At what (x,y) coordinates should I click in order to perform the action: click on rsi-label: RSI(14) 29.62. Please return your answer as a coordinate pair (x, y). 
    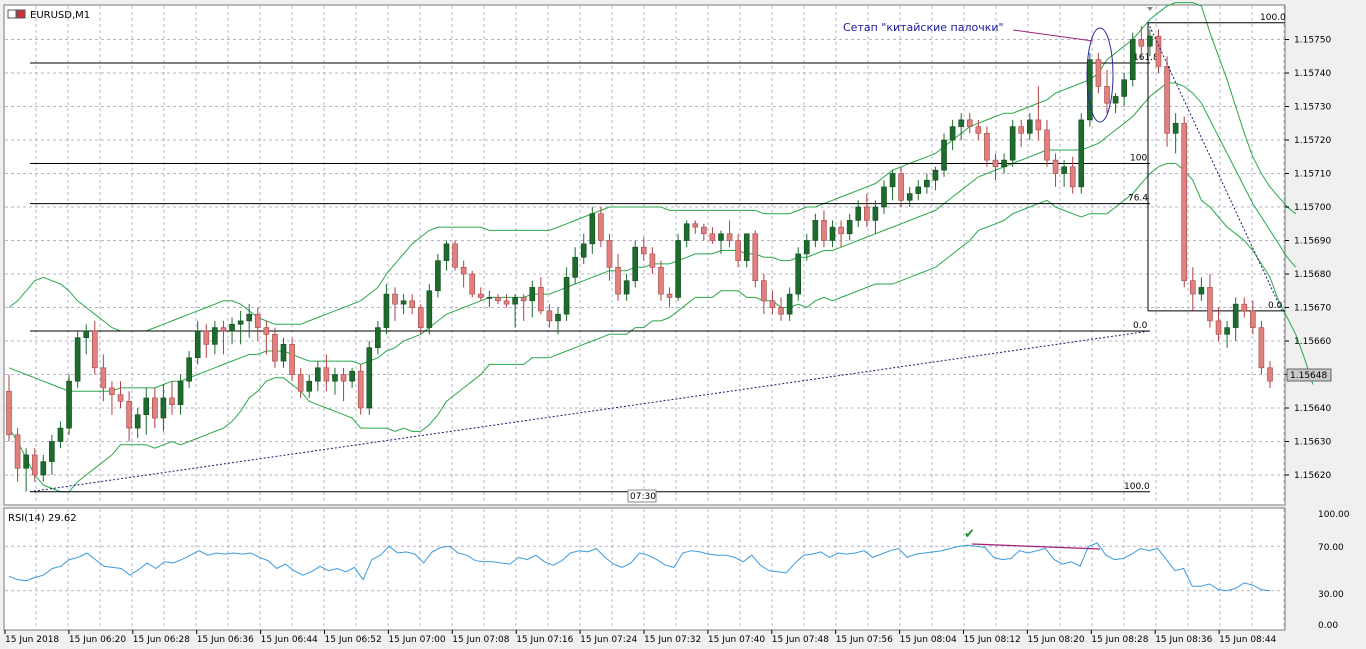
    Looking at the image, I should click on (42, 518).